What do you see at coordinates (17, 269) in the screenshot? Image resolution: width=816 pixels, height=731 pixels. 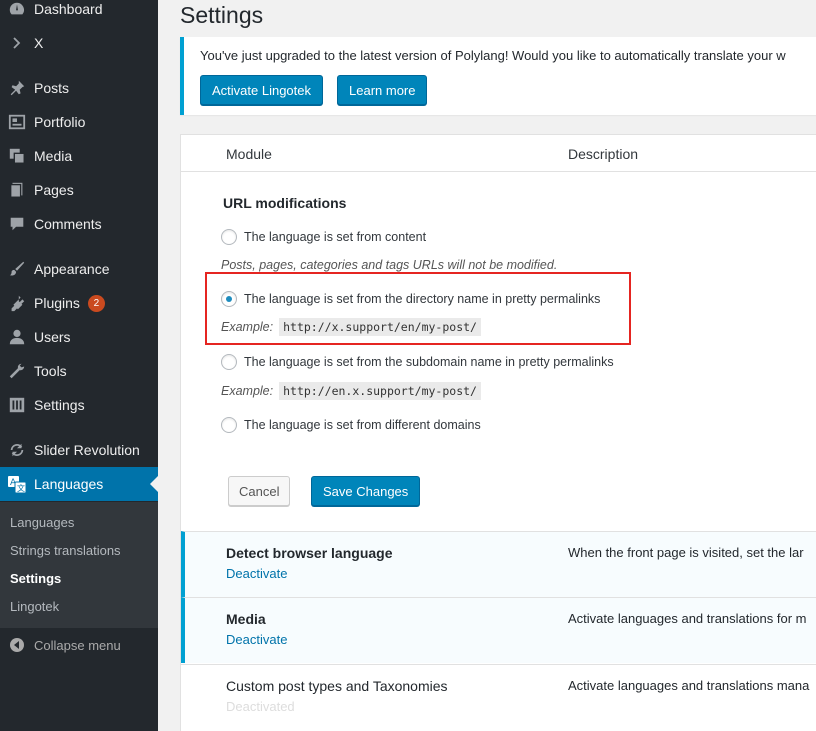 I see `brush-icon` at bounding box center [17, 269].